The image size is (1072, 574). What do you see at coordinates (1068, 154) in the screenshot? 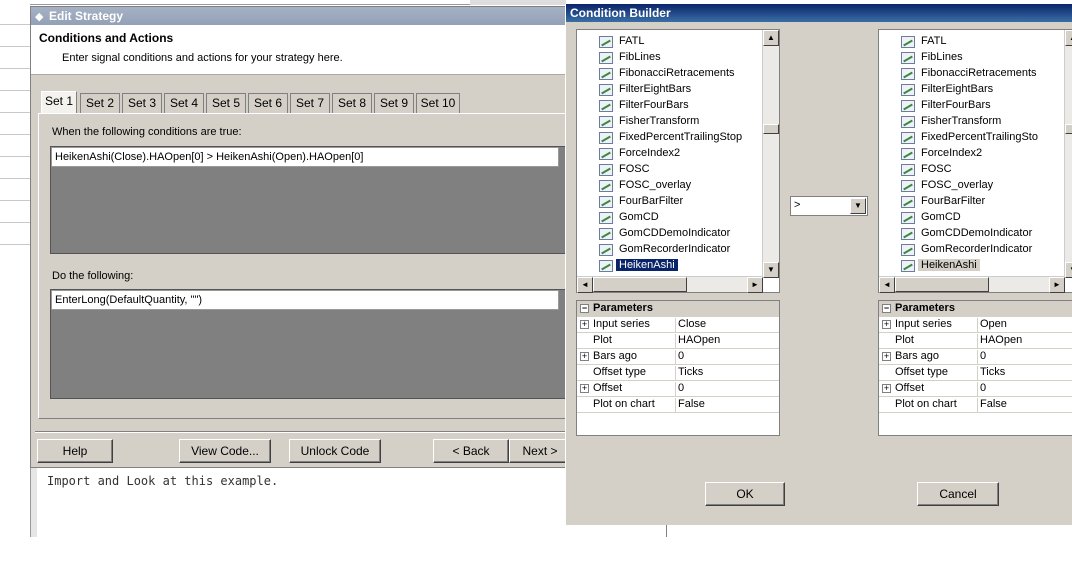
I see `right-list-vscrollbar: ▲ ▼` at bounding box center [1068, 154].